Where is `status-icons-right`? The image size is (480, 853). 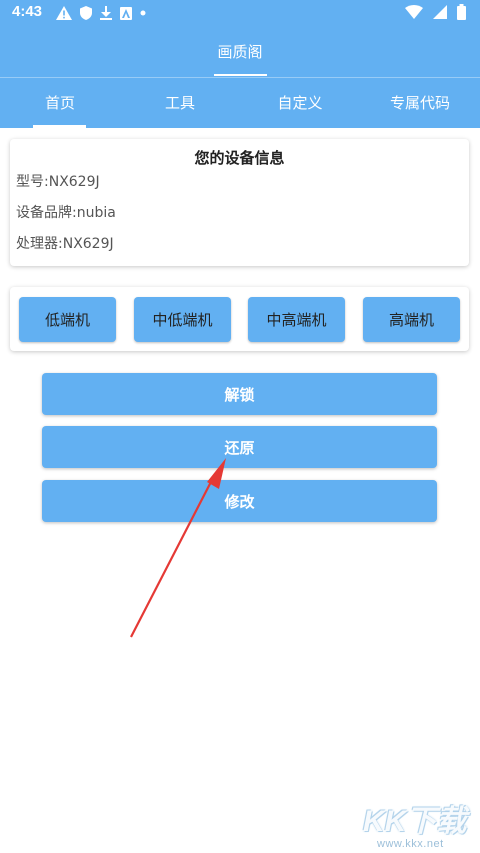
status-icons-right is located at coordinates (435, 12).